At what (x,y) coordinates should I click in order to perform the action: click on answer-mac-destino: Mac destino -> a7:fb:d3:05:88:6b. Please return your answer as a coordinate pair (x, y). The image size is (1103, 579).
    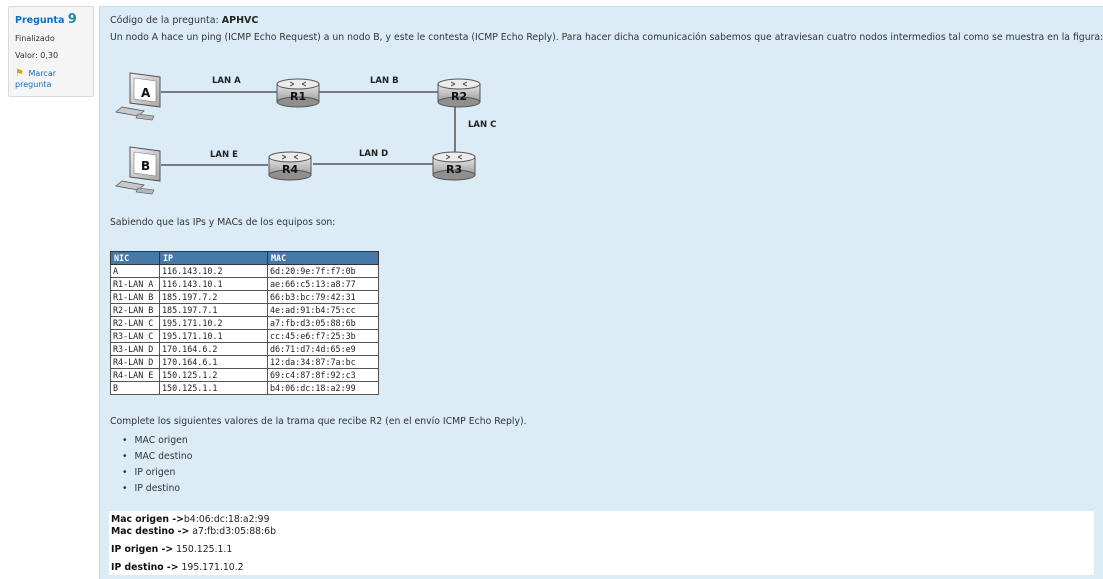
    Looking at the image, I should click on (193, 531).